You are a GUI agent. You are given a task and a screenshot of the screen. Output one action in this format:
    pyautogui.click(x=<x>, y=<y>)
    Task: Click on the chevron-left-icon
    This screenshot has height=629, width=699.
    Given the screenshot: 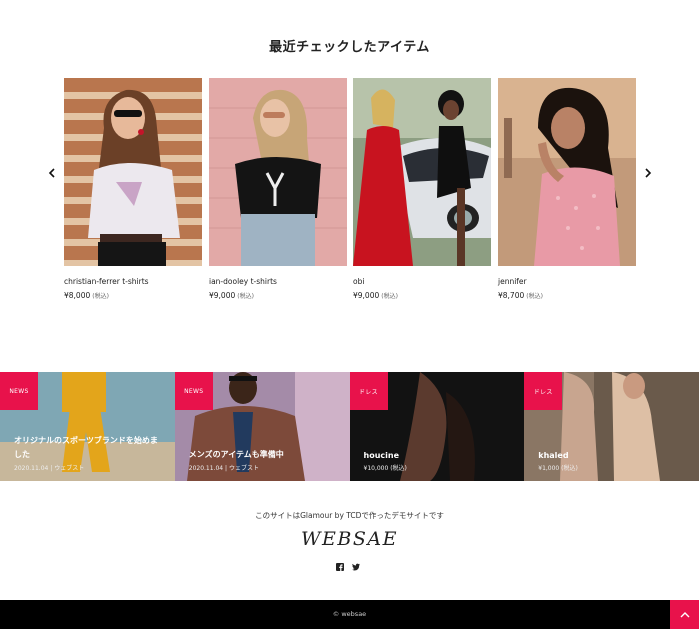 What is the action you would take?
    pyautogui.click(x=51, y=173)
    